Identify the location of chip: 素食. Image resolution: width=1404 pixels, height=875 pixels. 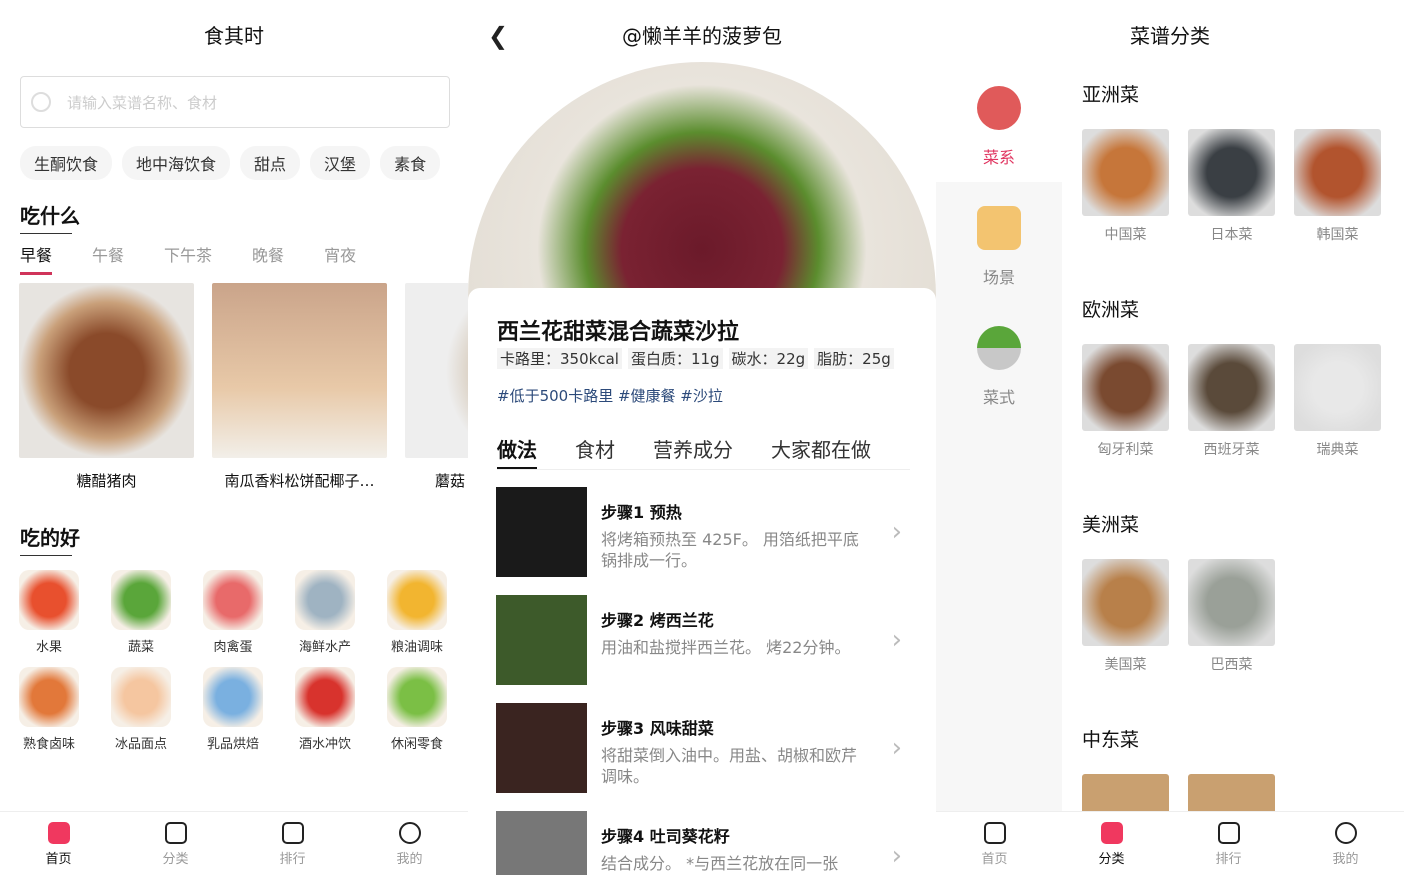
(410, 163).